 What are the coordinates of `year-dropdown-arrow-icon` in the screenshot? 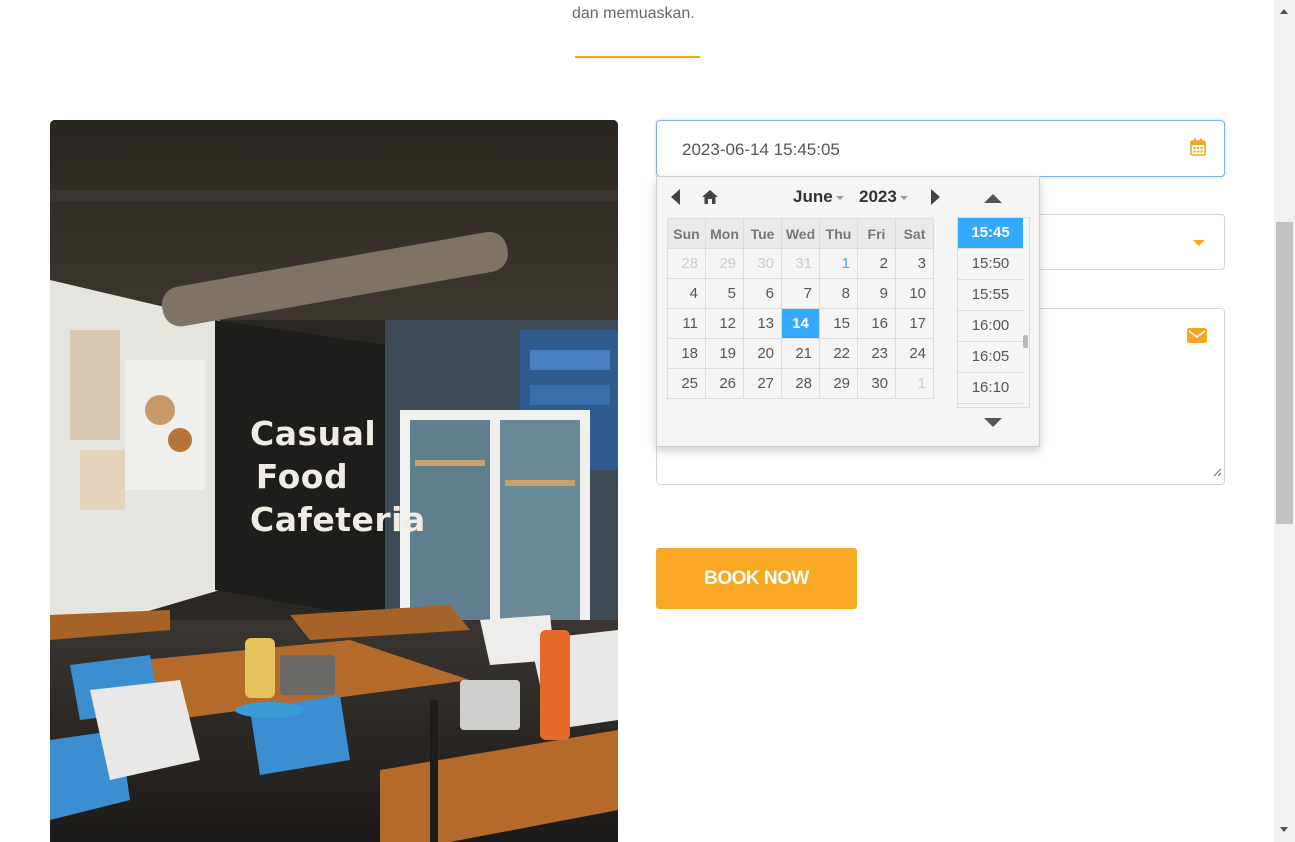 It's located at (903, 197).